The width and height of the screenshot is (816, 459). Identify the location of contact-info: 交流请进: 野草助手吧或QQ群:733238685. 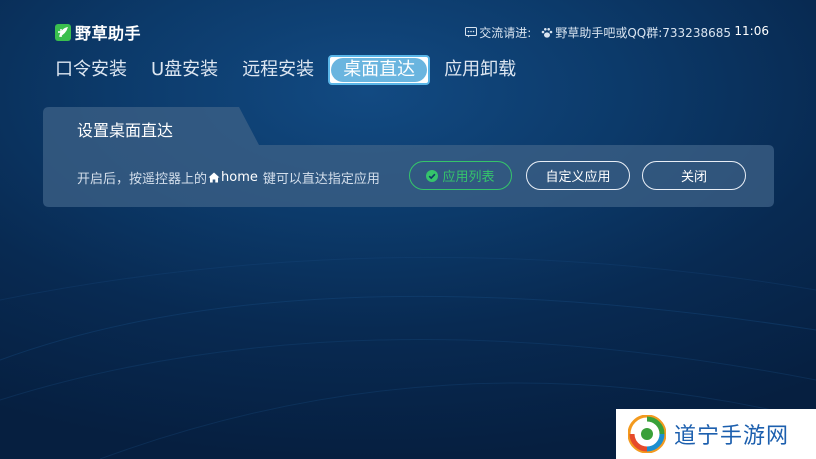
(598, 32).